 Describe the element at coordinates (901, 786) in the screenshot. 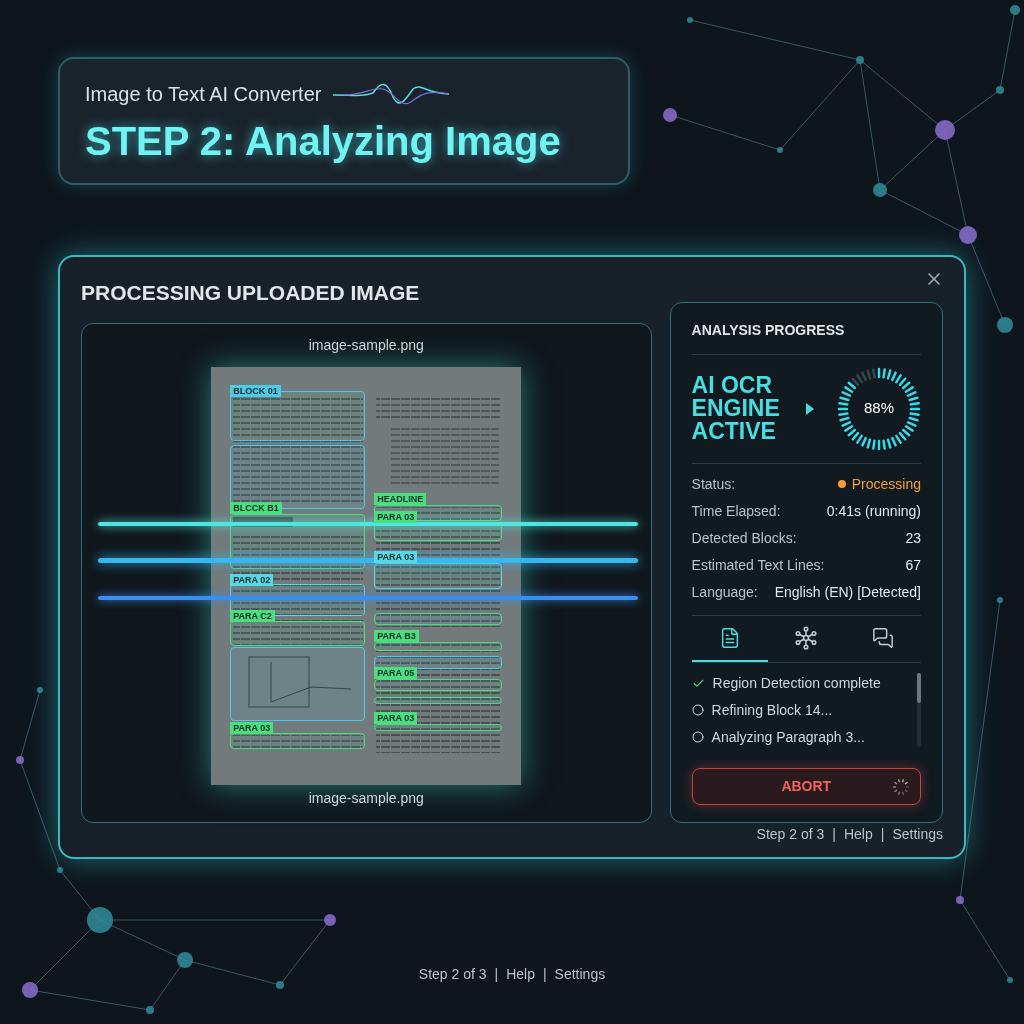

I see `loader-icon` at that location.